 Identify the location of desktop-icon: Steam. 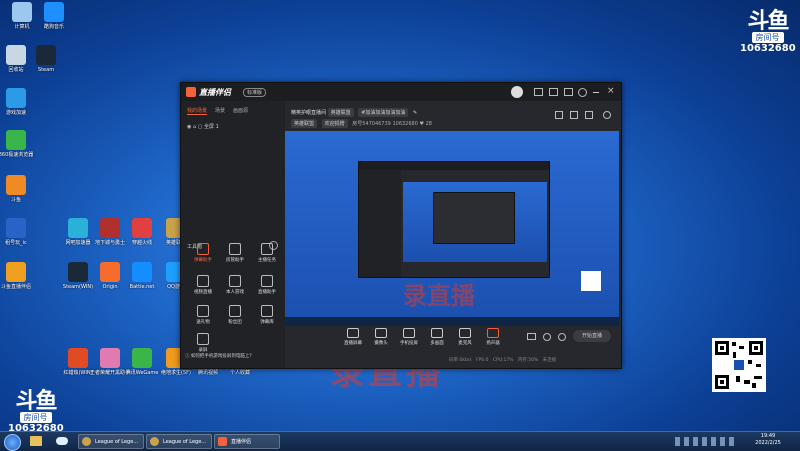
(46, 59).